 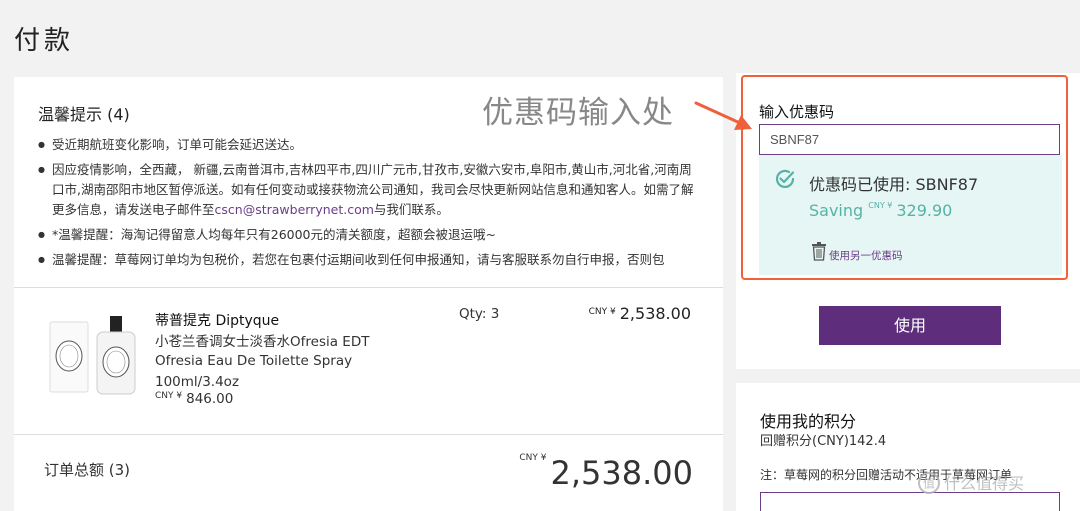 I want to click on notice-item: *温馨提醒：海淘记得留意人均每年只有26000元的清关额度，超额会被退运哦~, so click(x=370, y=235).